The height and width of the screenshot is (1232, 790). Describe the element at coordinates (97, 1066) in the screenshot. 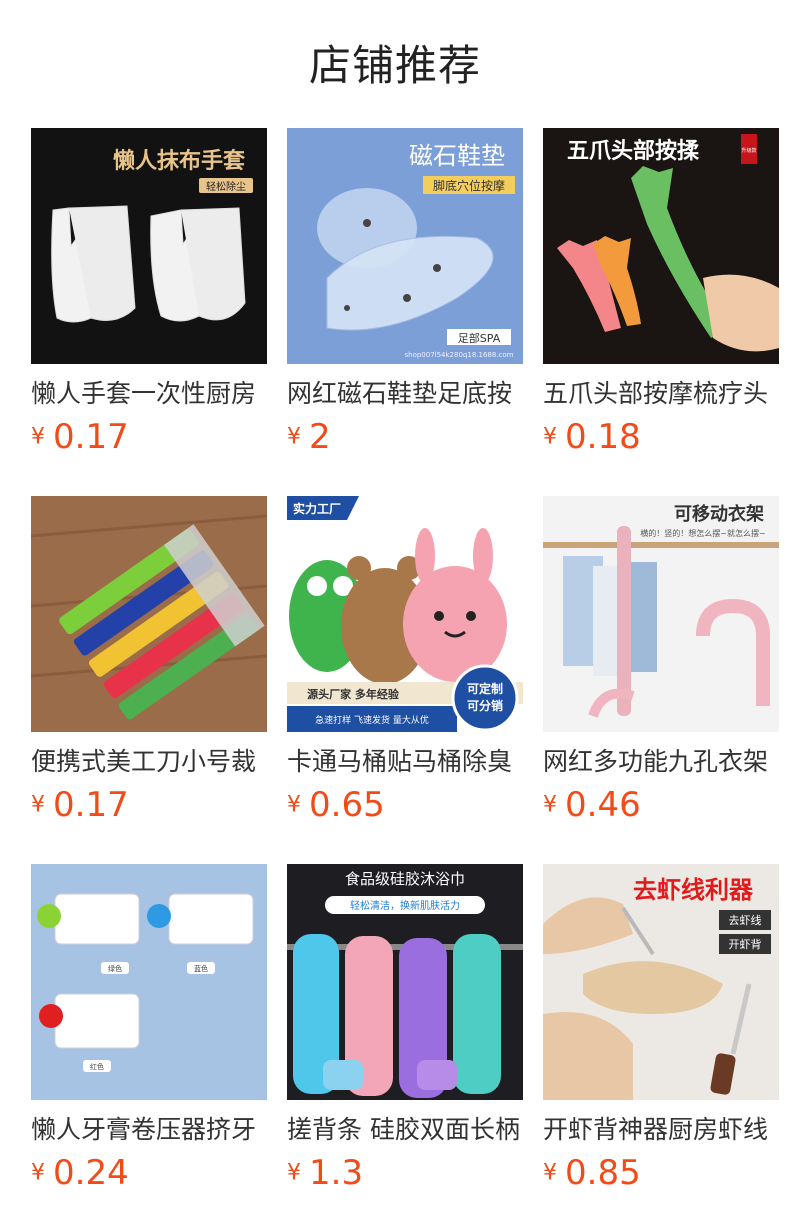

I see `image-text: 红色` at that location.